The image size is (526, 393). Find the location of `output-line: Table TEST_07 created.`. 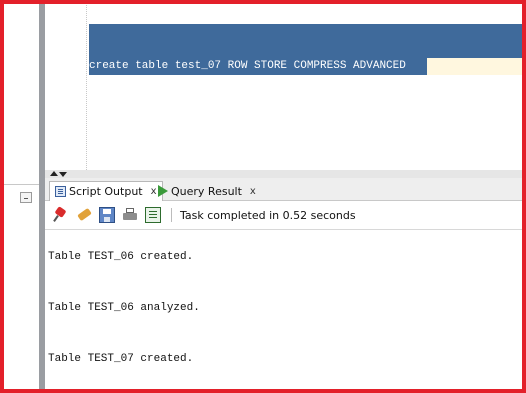

output-line: Table TEST_07 created. is located at coordinates (121, 359).